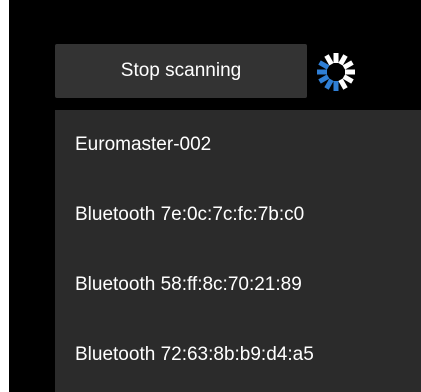  What do you see at coordinates (336, 72) in the screenshot?
I see `spinner-icon` at bounding box center [336, 72].